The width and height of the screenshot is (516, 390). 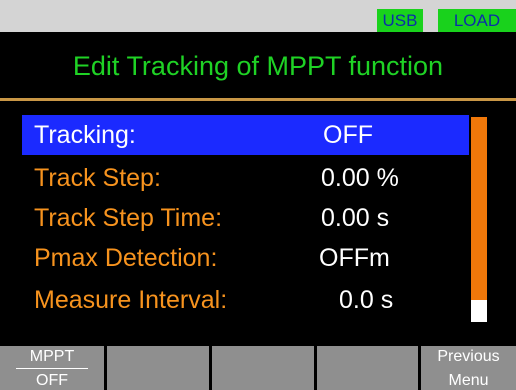 I want to click on setting-value: 0.00 %, so click(x=360, y=178).